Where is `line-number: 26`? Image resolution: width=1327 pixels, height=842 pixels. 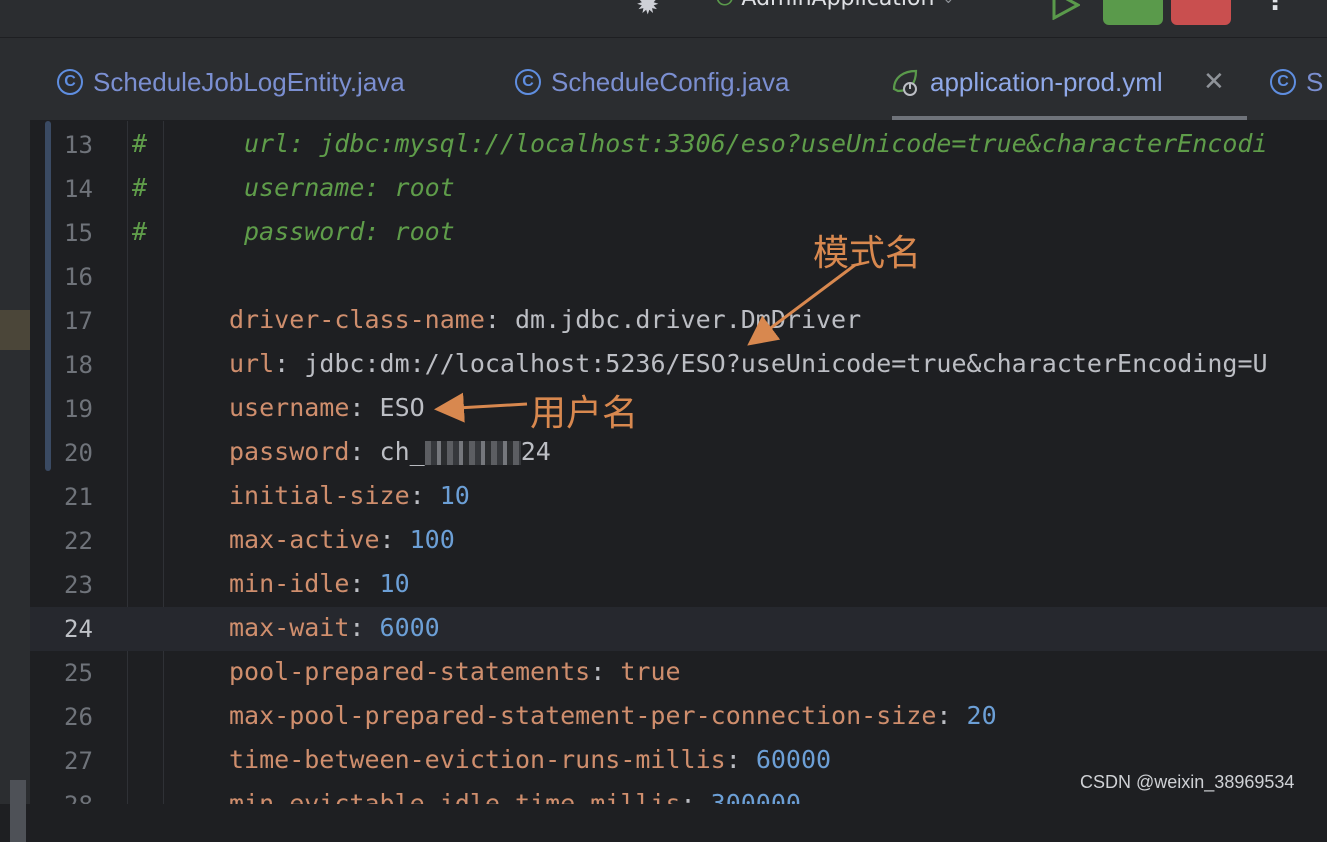 line-number: 26 is located at coordinates (78, 717).